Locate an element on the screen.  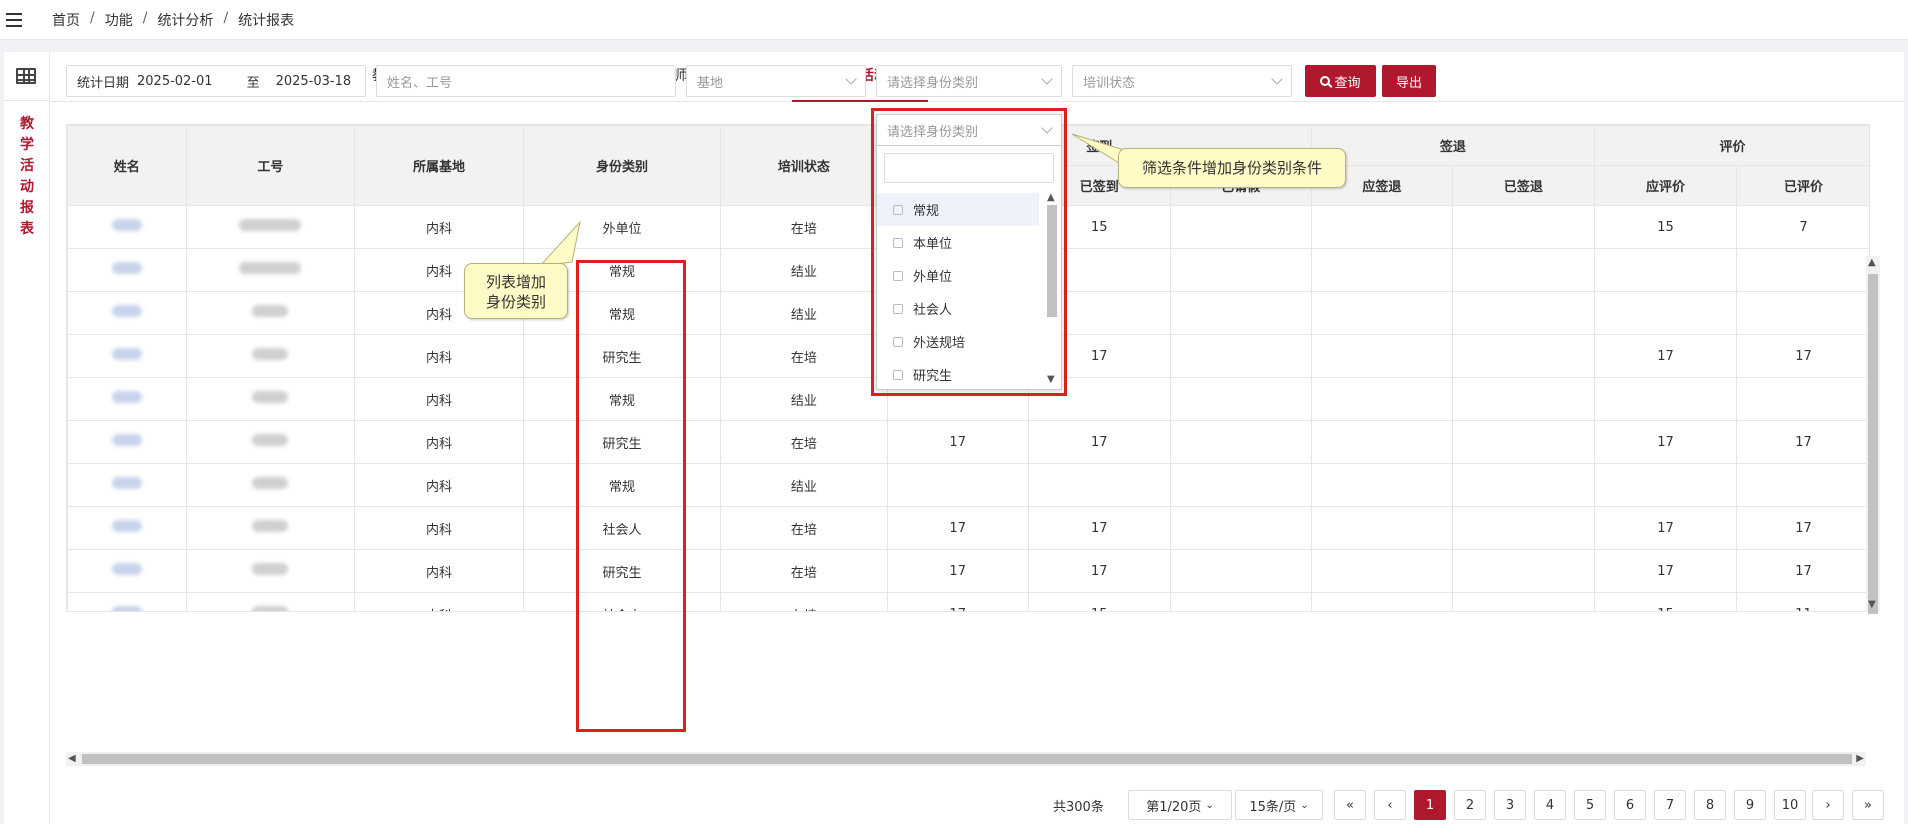
first-page-button: « is located at coordinates (1350, 805).